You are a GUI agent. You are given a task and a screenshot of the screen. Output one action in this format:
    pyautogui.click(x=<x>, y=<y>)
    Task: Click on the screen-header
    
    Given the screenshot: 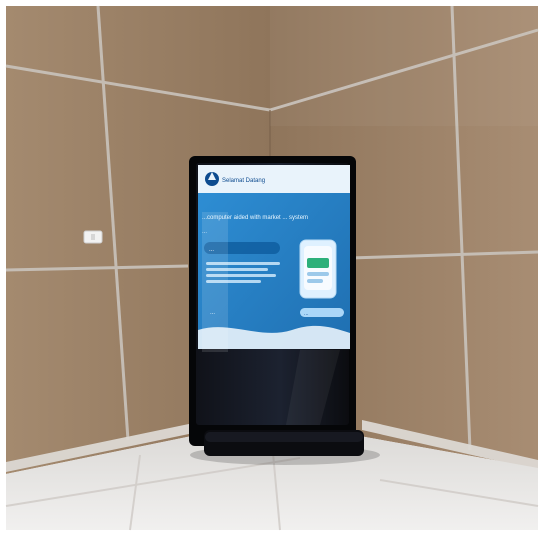 What is the action you would take?
    pyautogui.click(x=274, y=179)
    